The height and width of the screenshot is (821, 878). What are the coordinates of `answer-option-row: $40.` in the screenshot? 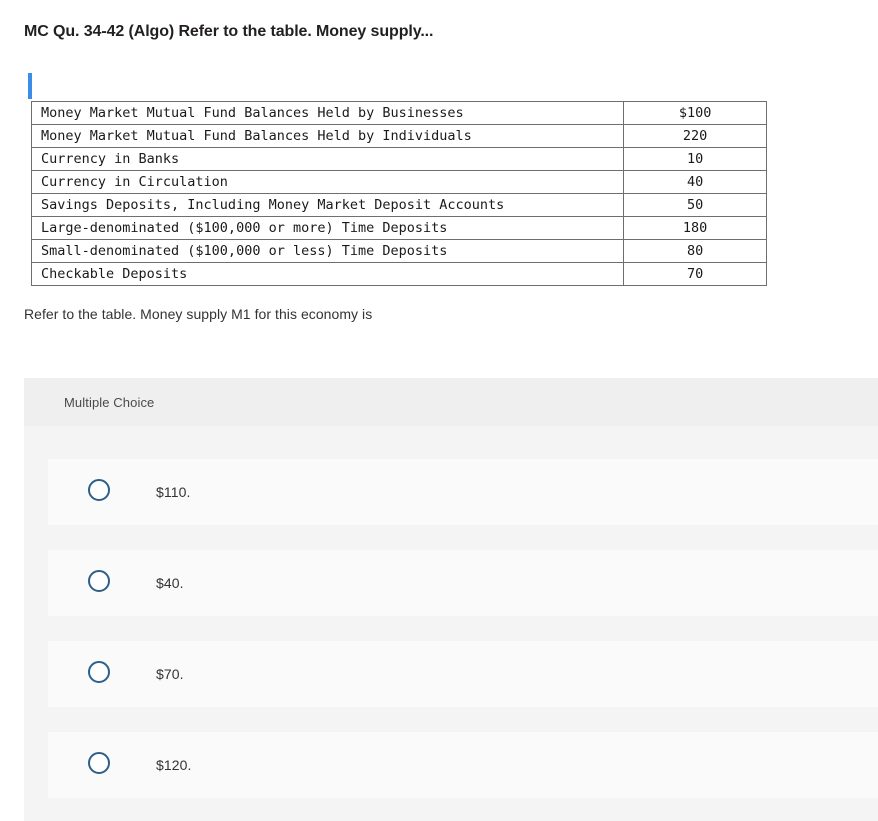 It's located at (463, 583).